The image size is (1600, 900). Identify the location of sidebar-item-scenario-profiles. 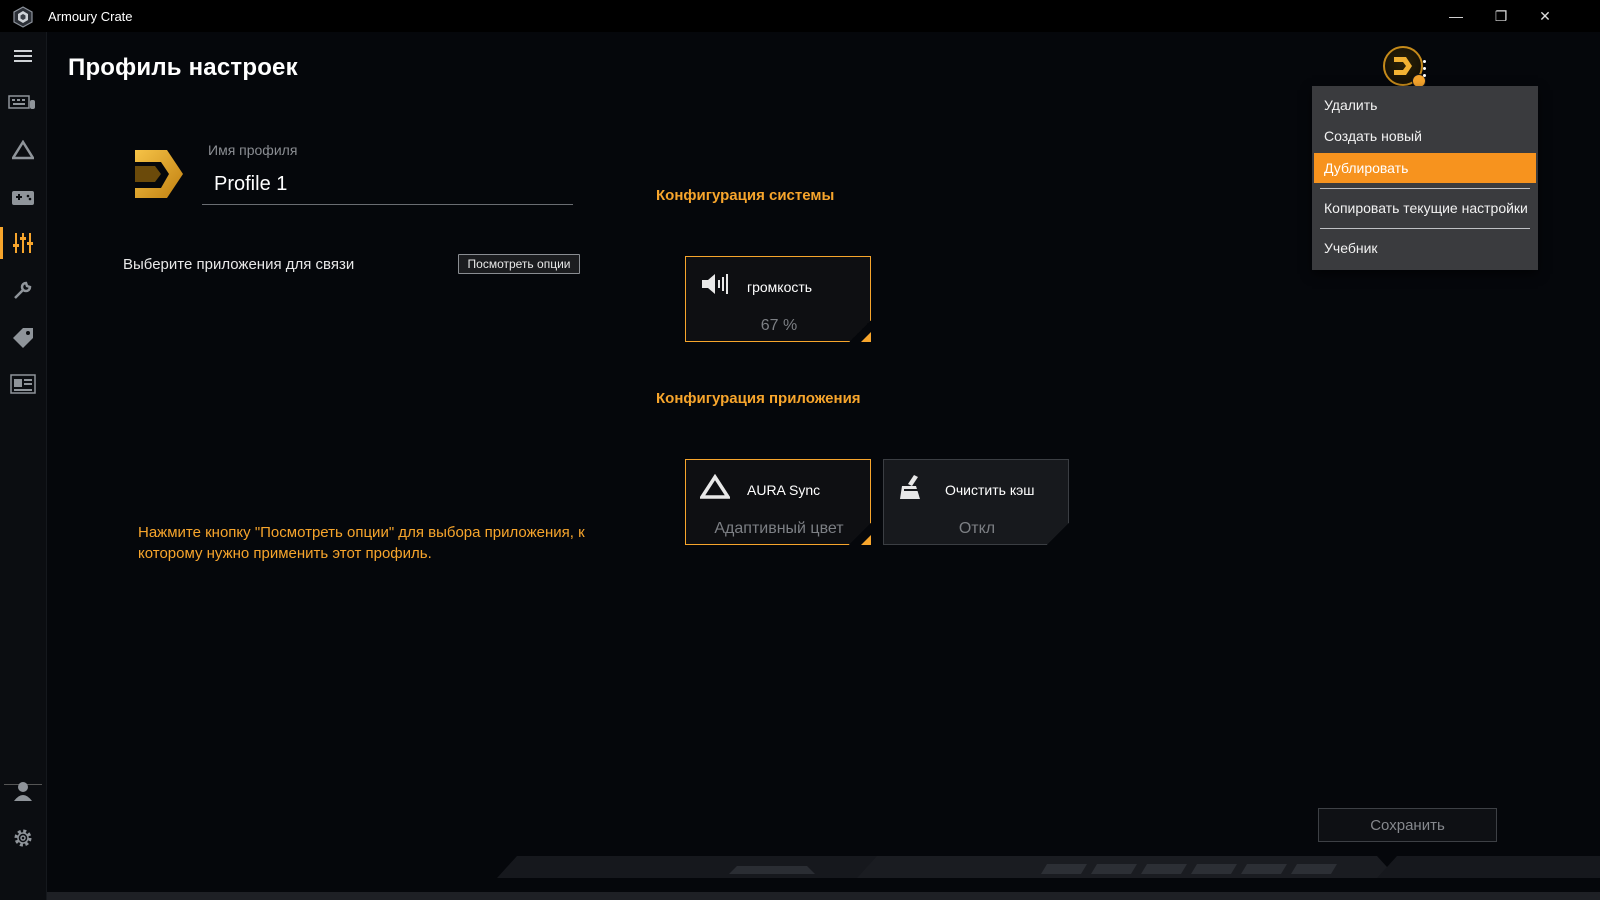
(23, 243).